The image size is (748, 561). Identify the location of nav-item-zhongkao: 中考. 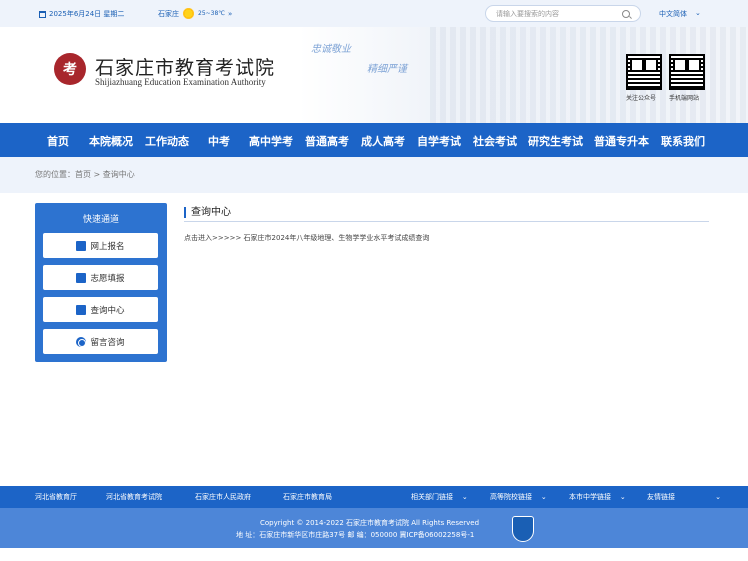
(219, 141).